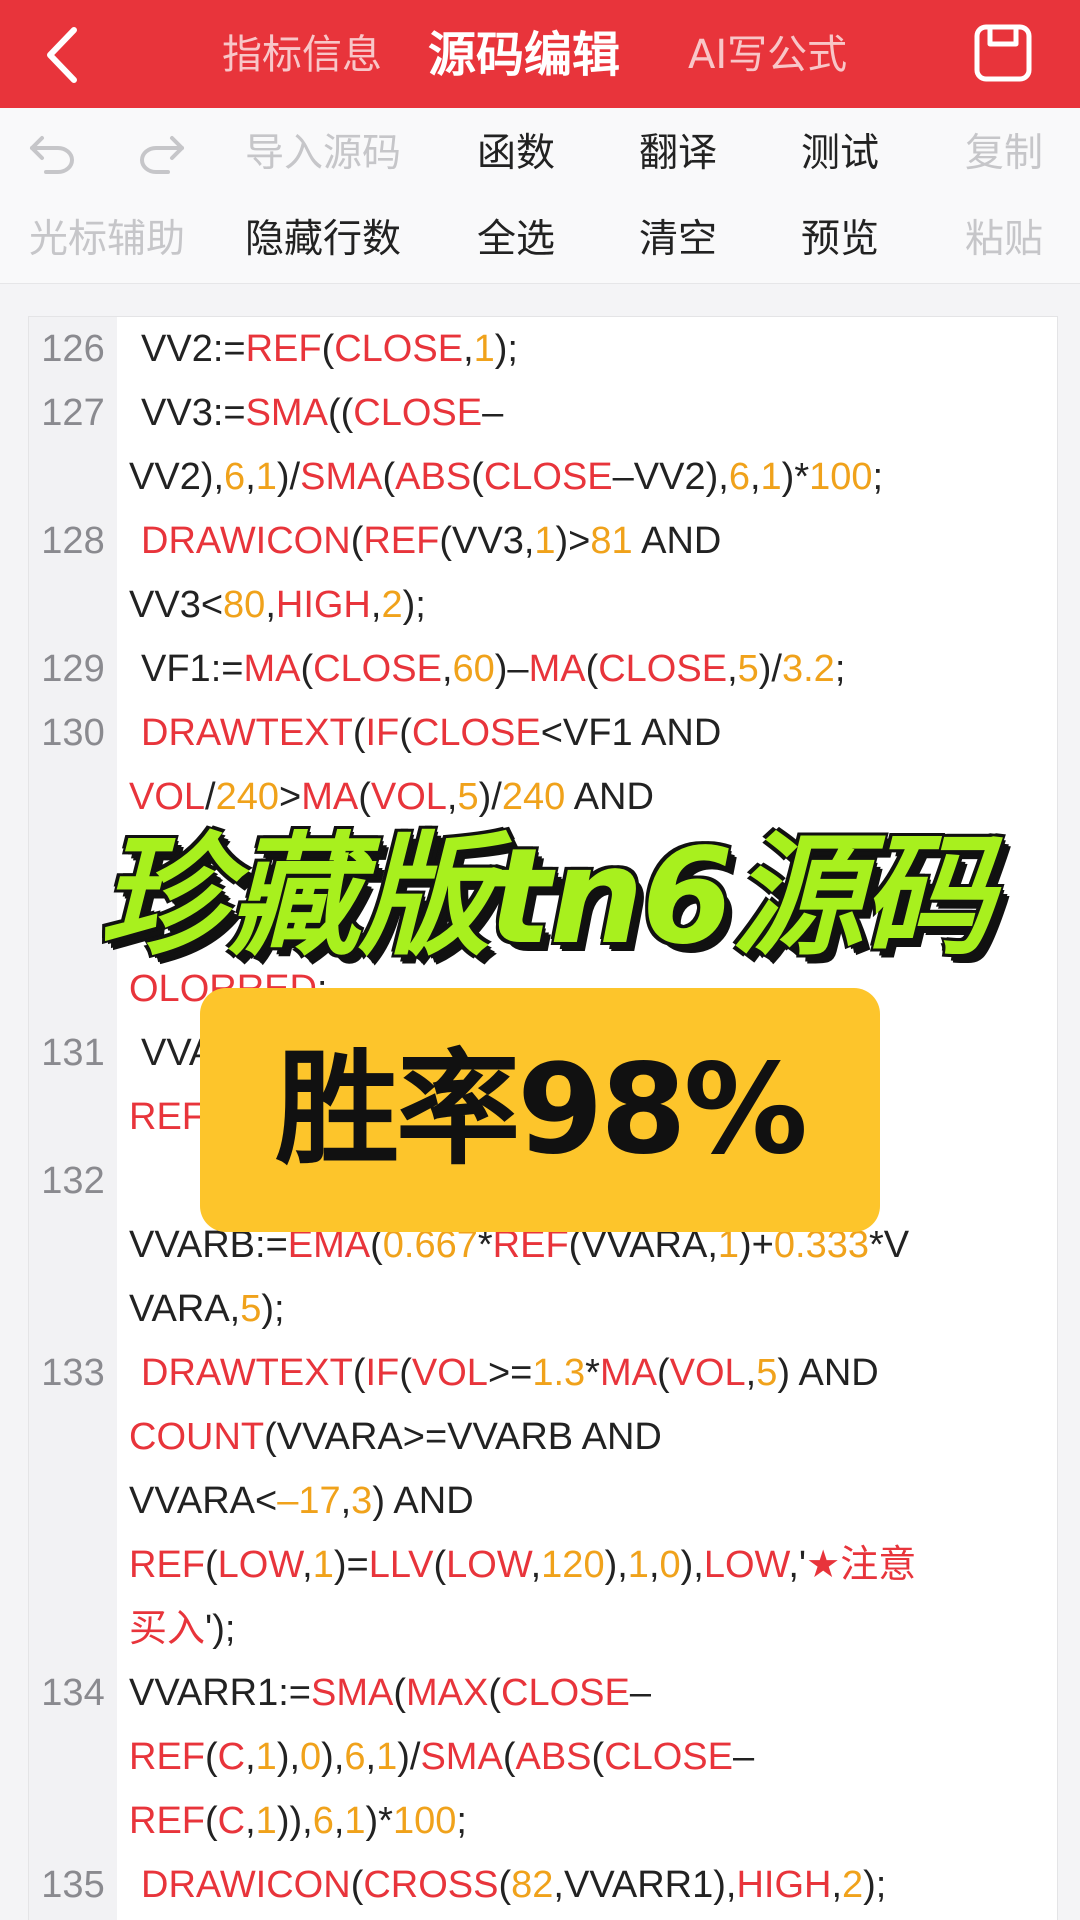 The image size is (1080, 1920). Describe the element at coordinates (840, 240) in the screenshot. I see `preview-button: 预览` at that location.